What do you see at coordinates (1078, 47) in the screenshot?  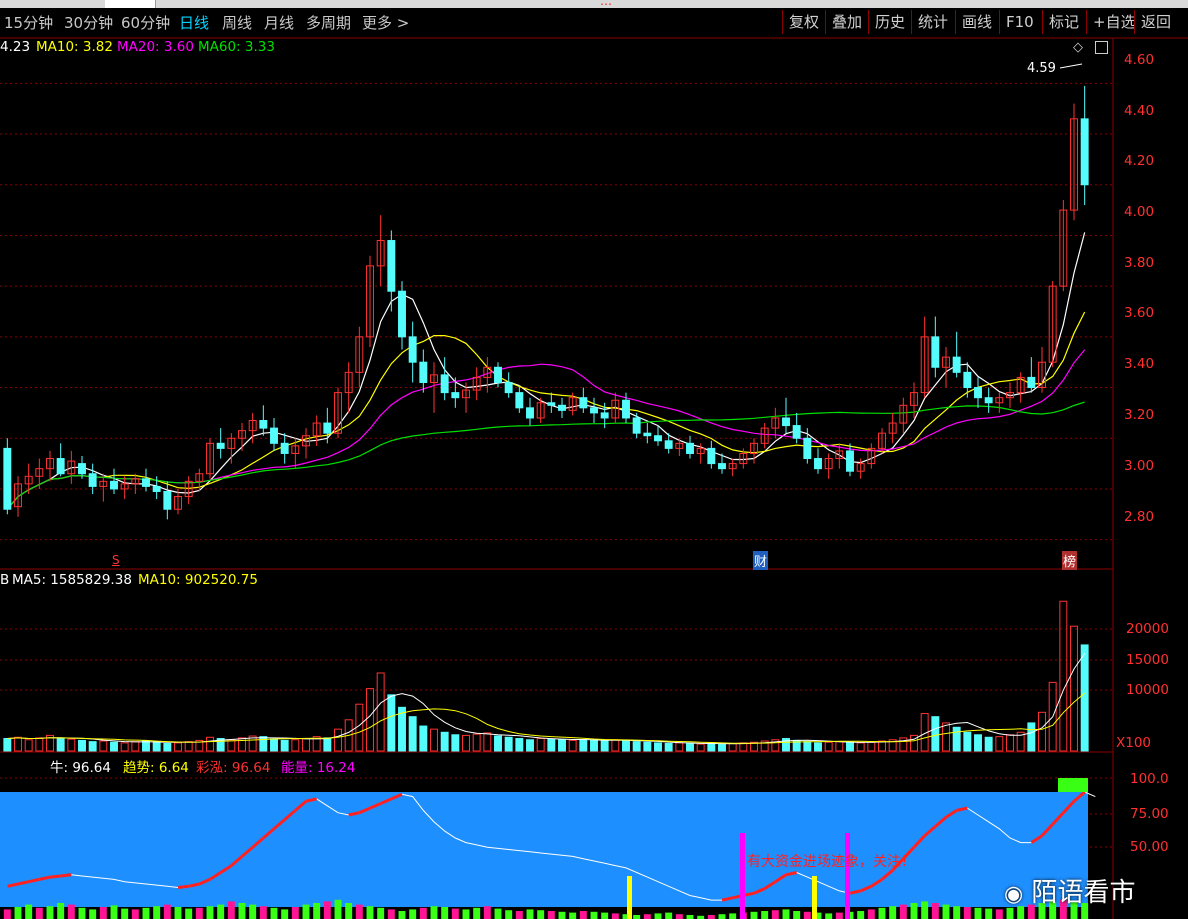 I see `settings-diamond-icon: ◇` at bounding box center [1078, 47].